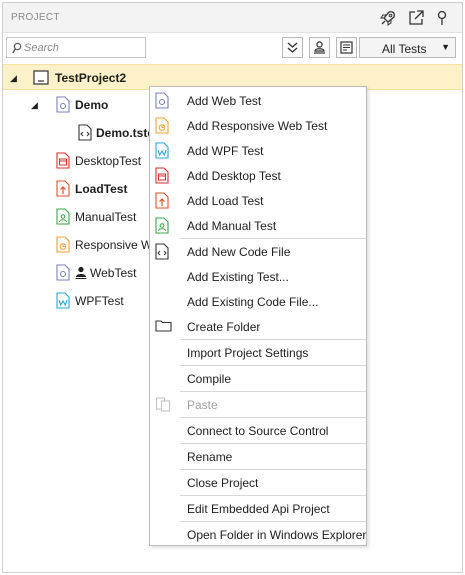  Describe the element at coordinates (232, 226) in the screenshot. I see `menu-label: Add Manual Test` at that location.